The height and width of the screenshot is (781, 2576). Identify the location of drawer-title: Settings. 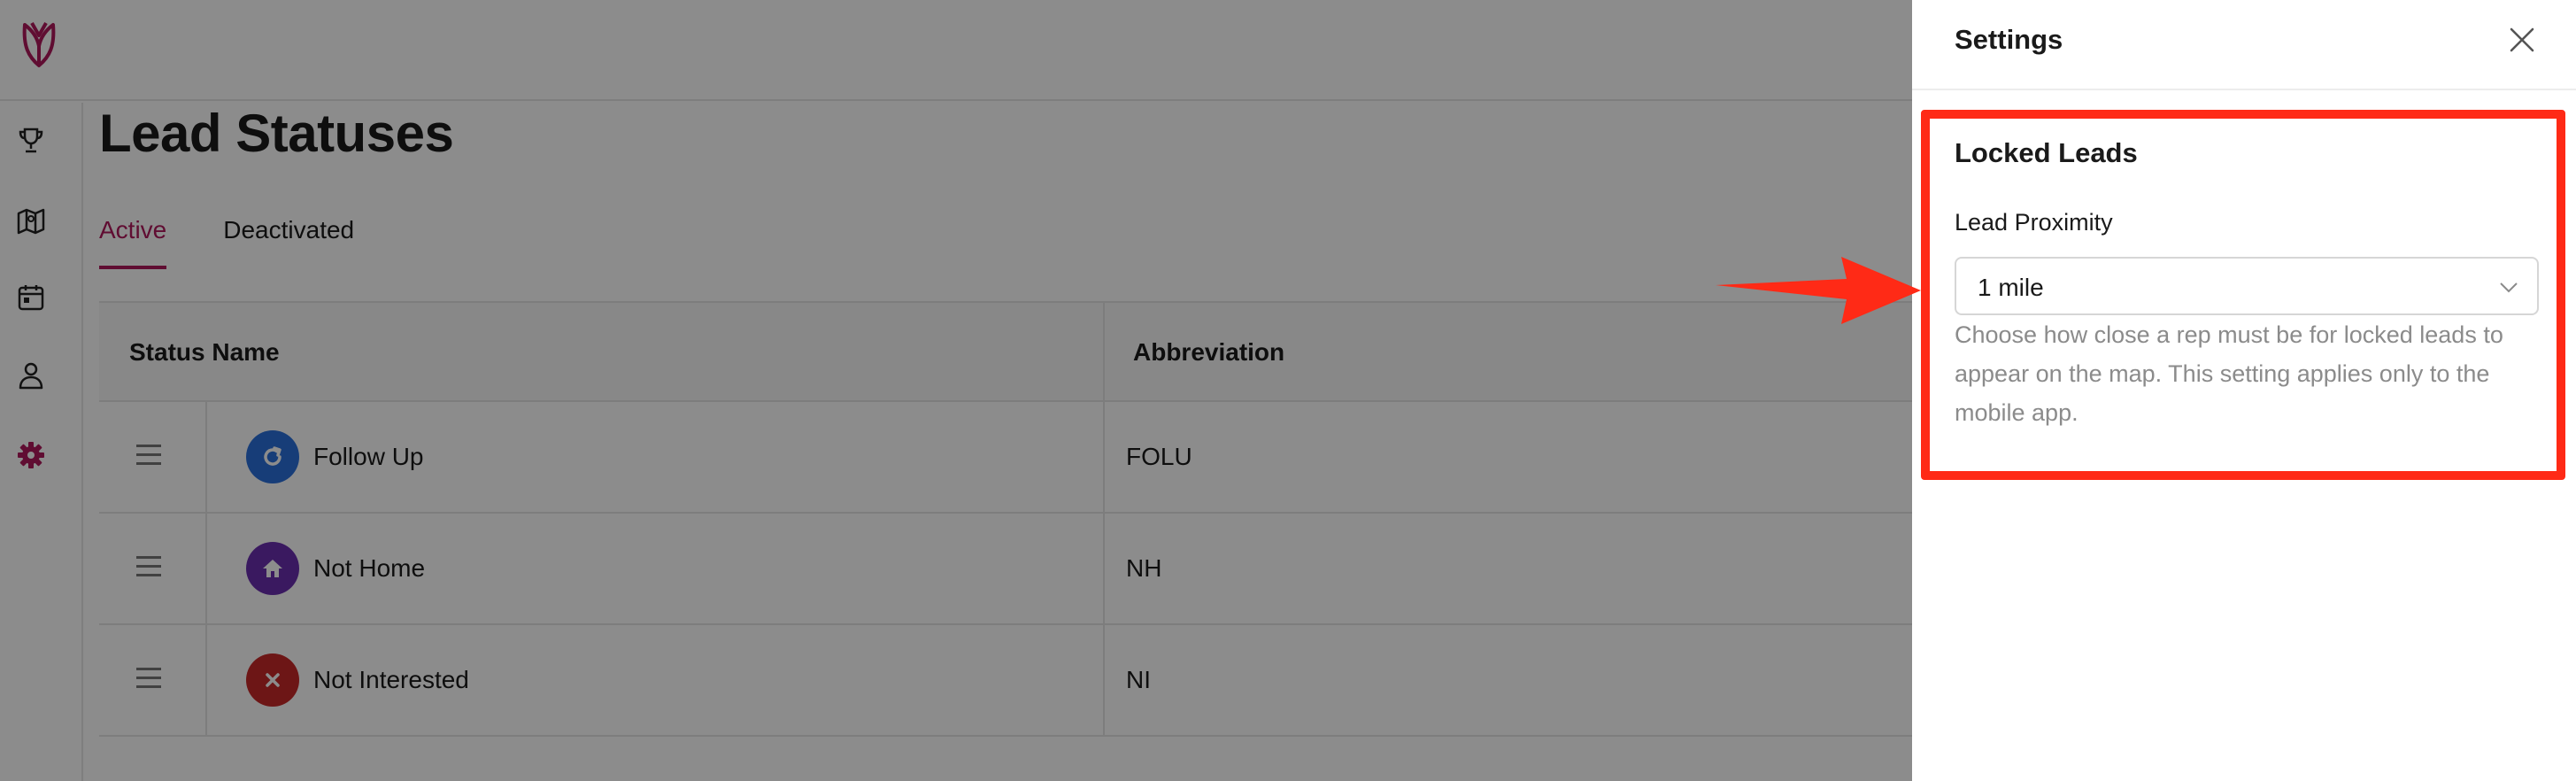
(2009, 39).